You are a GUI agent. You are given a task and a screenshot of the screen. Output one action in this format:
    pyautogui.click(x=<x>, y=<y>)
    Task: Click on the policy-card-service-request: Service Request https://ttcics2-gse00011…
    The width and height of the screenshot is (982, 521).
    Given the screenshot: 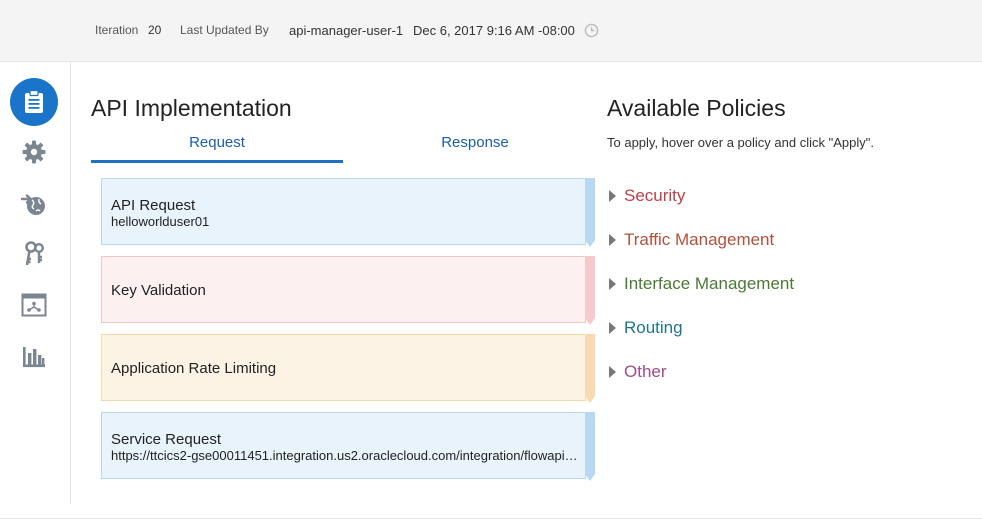 What is the action you would take?
    pyautogui.click(x=348, y=446)
    